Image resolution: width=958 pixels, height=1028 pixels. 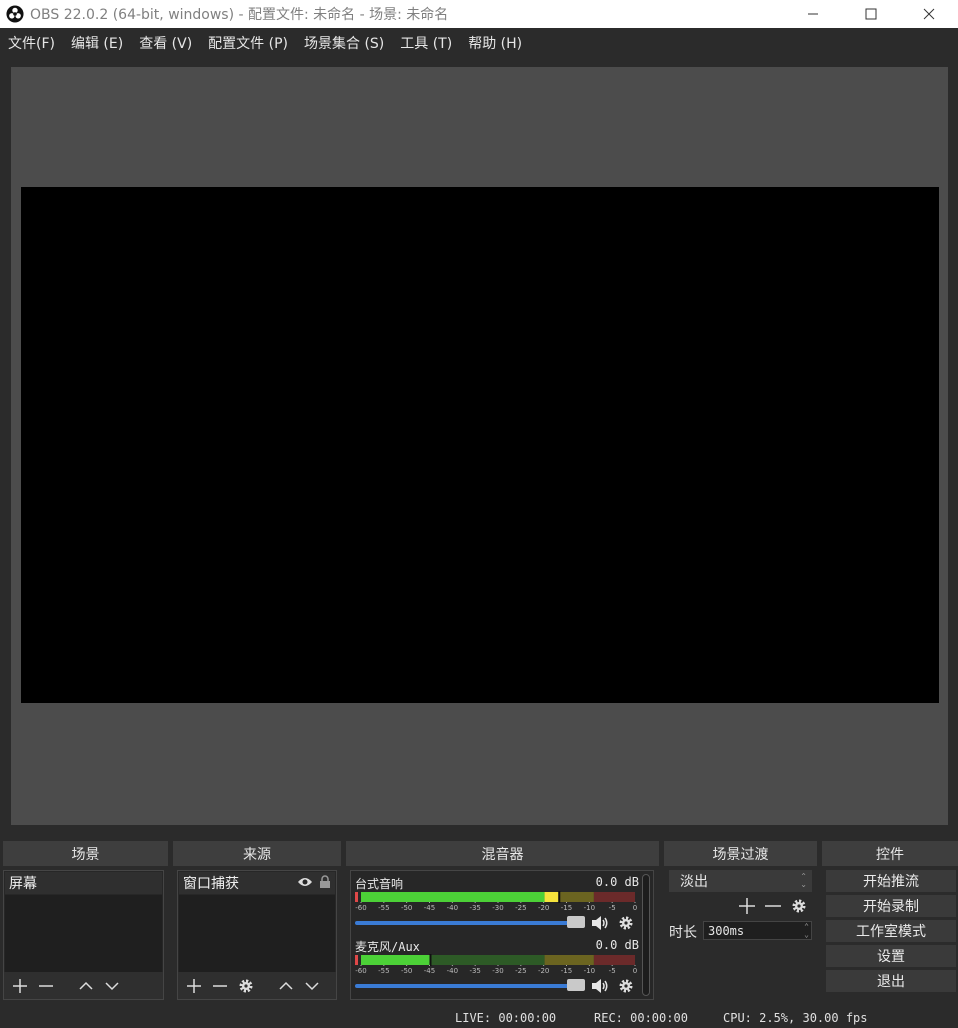 I want to click on add-scene-button, so click(x=20, y=986).